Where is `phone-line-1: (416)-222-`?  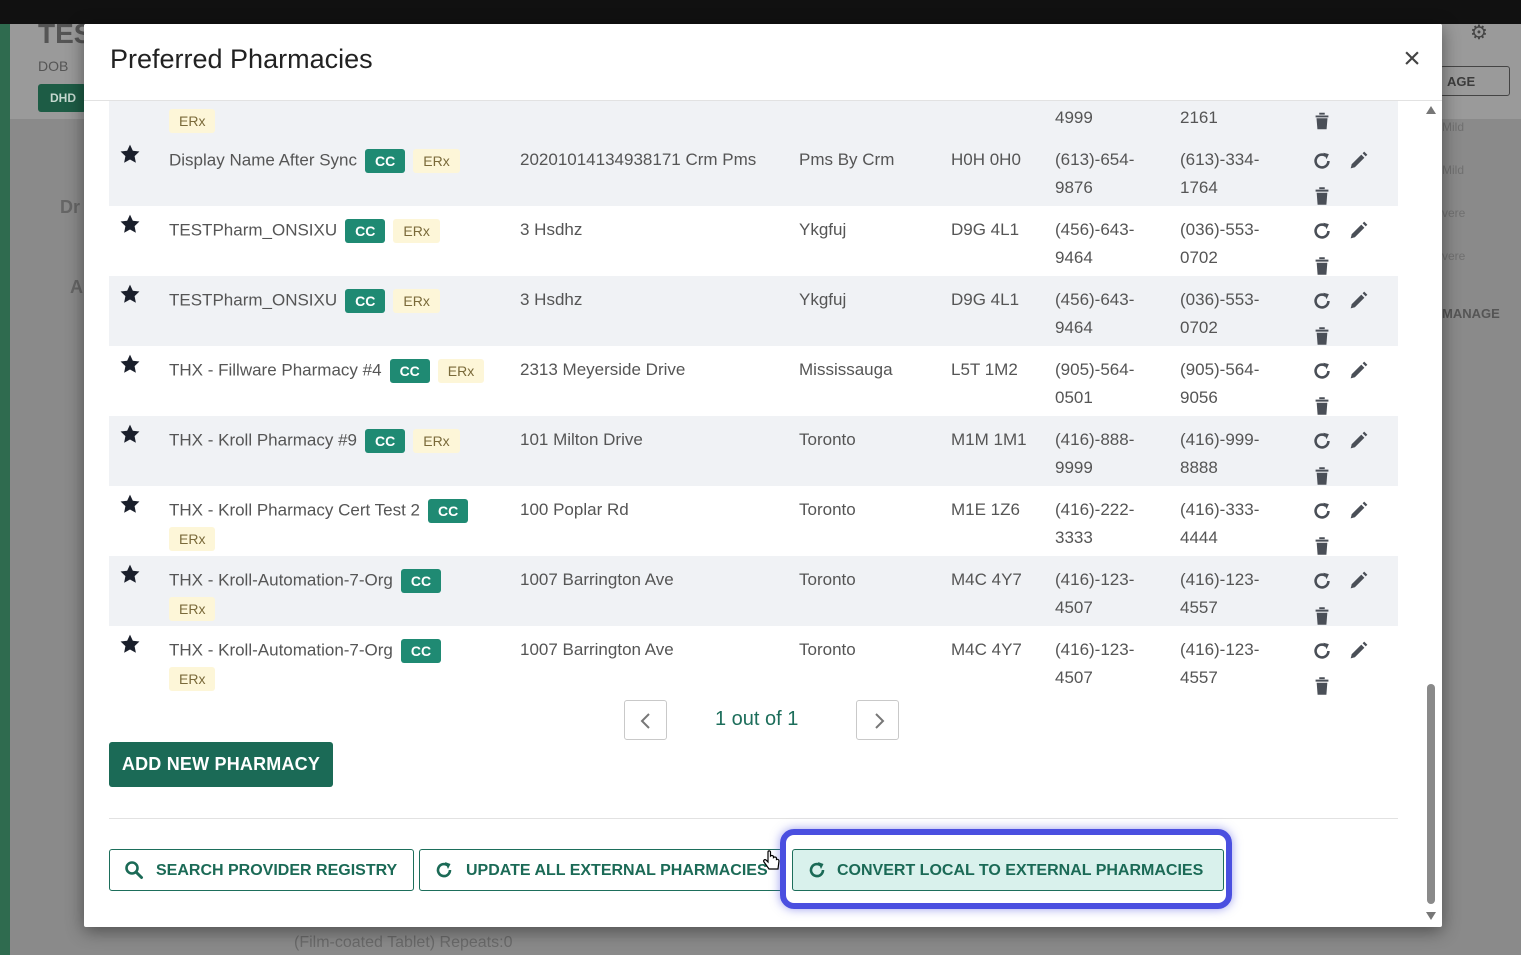 phone-line-1: (416)-222- is located at coordinates (1095, 509).